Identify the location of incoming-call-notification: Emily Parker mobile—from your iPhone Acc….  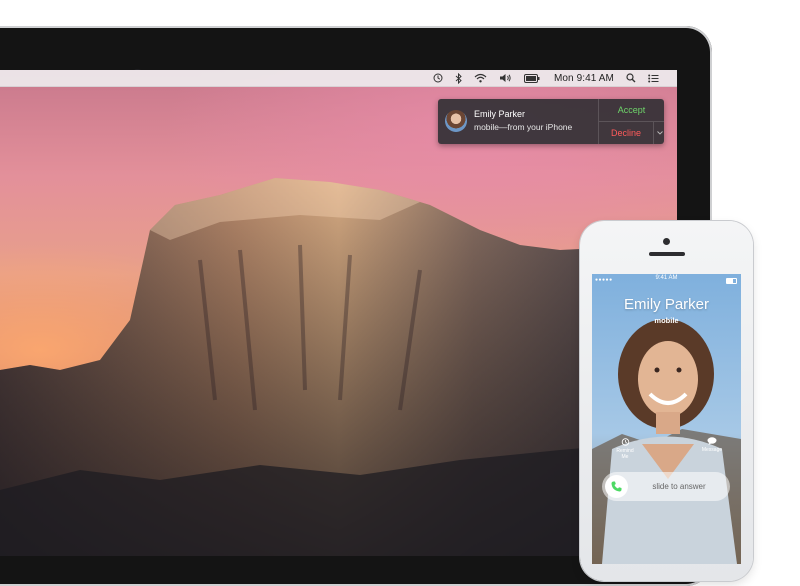
(551, 121).